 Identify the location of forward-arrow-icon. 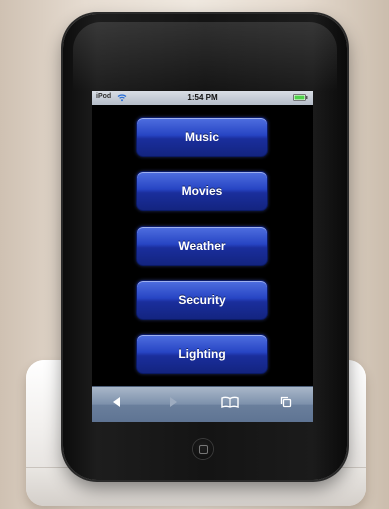
(173, 404).